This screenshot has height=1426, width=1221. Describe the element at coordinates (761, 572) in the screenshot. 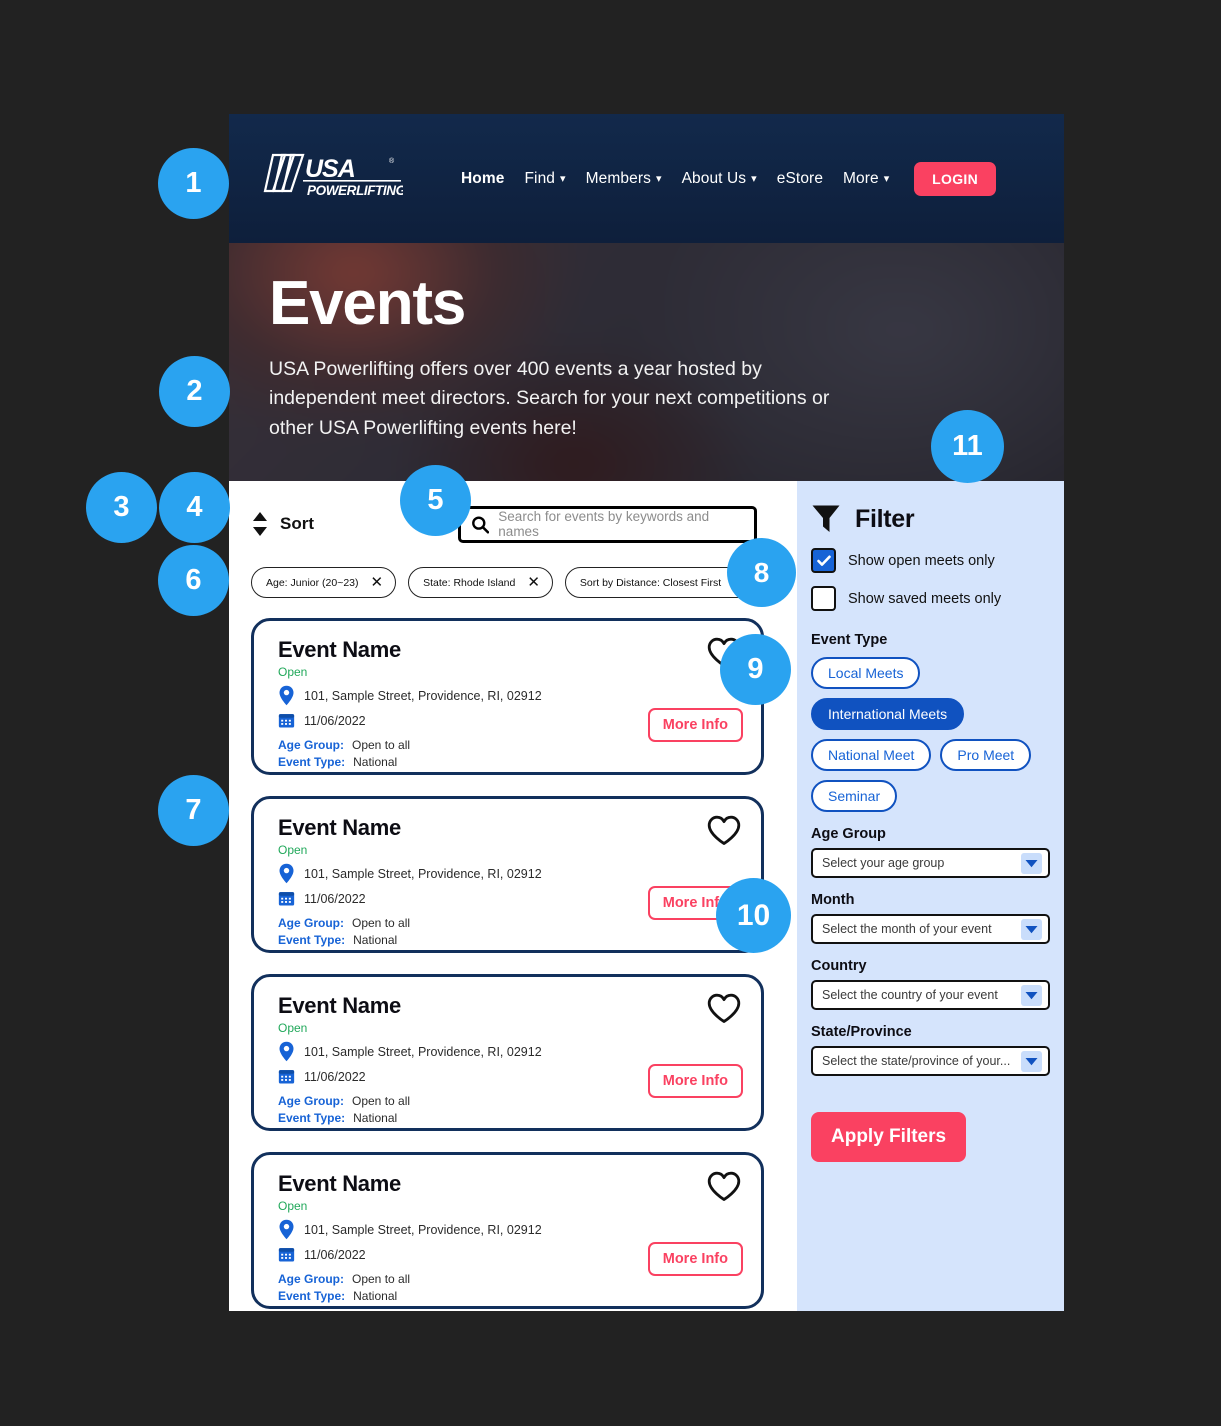

I see `annotation-bubble-8: 8` at that location.